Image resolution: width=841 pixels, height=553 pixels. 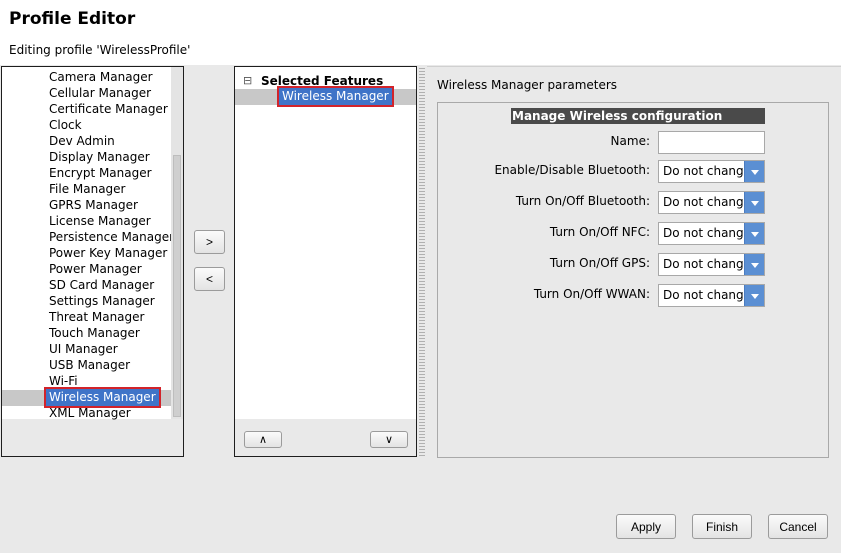 What do you see at coordinates (722, 526) in the screenshot?
I see `finish-button: Finish` at bounding box center [722, 526].